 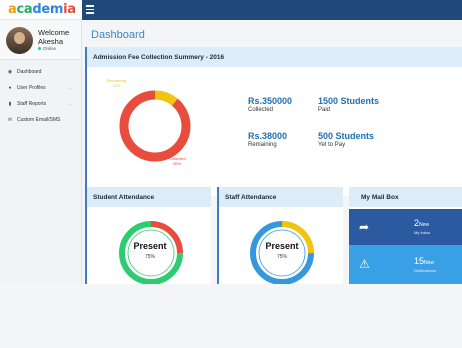 I want to click on user-greeting: Welcome Akesha, so click(x=53, y=37).